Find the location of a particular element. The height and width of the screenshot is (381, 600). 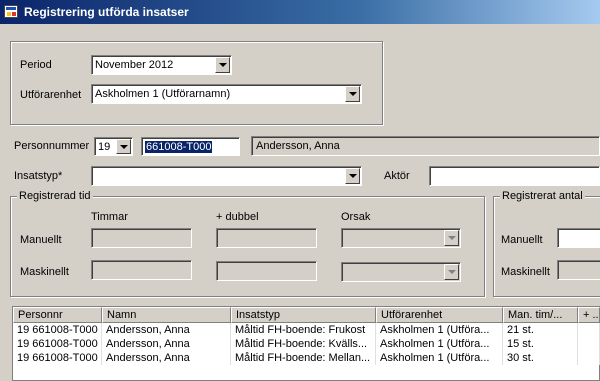

filter-group is located at coordinates (196, 83).